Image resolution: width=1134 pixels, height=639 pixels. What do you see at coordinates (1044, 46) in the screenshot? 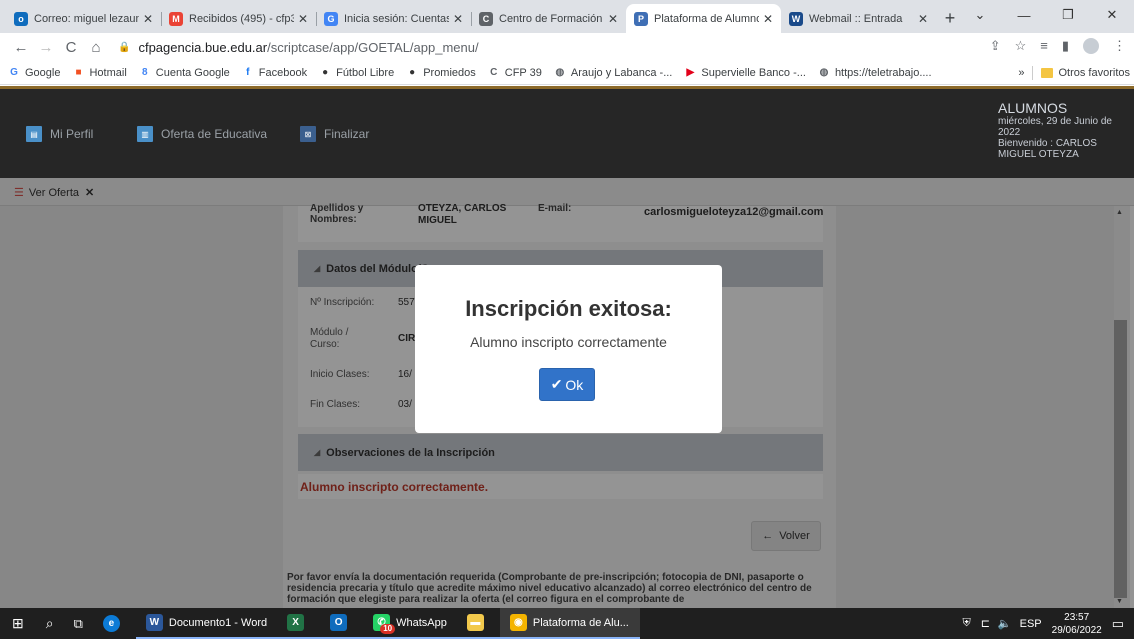
I see `reading-list-icon: ≡` at bounding box center [1044, 46].